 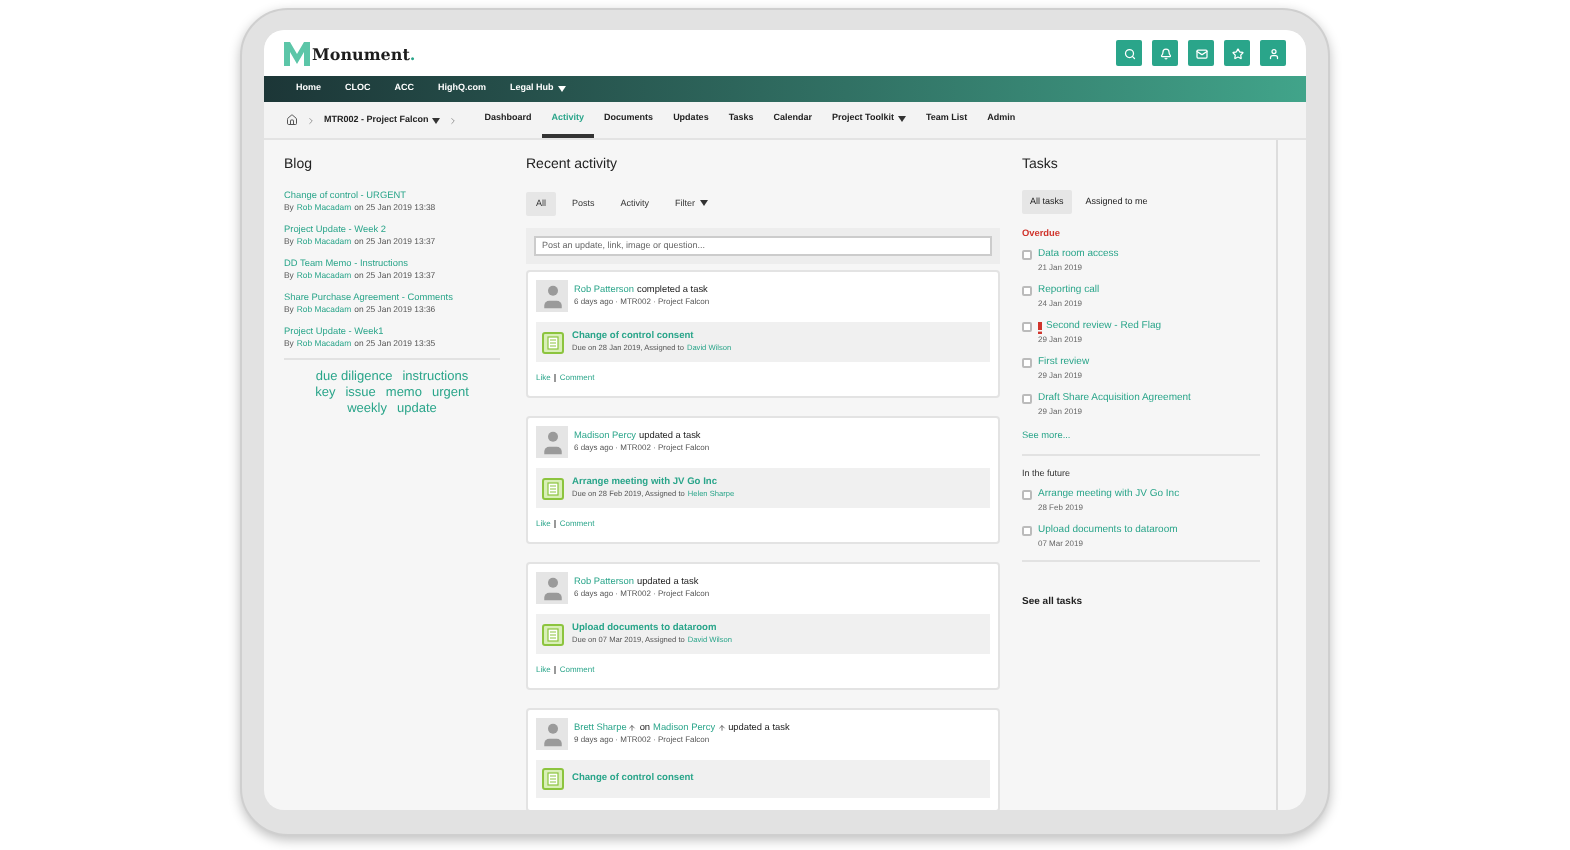 I want to click on star-icon, so click(x=1237, y=53).